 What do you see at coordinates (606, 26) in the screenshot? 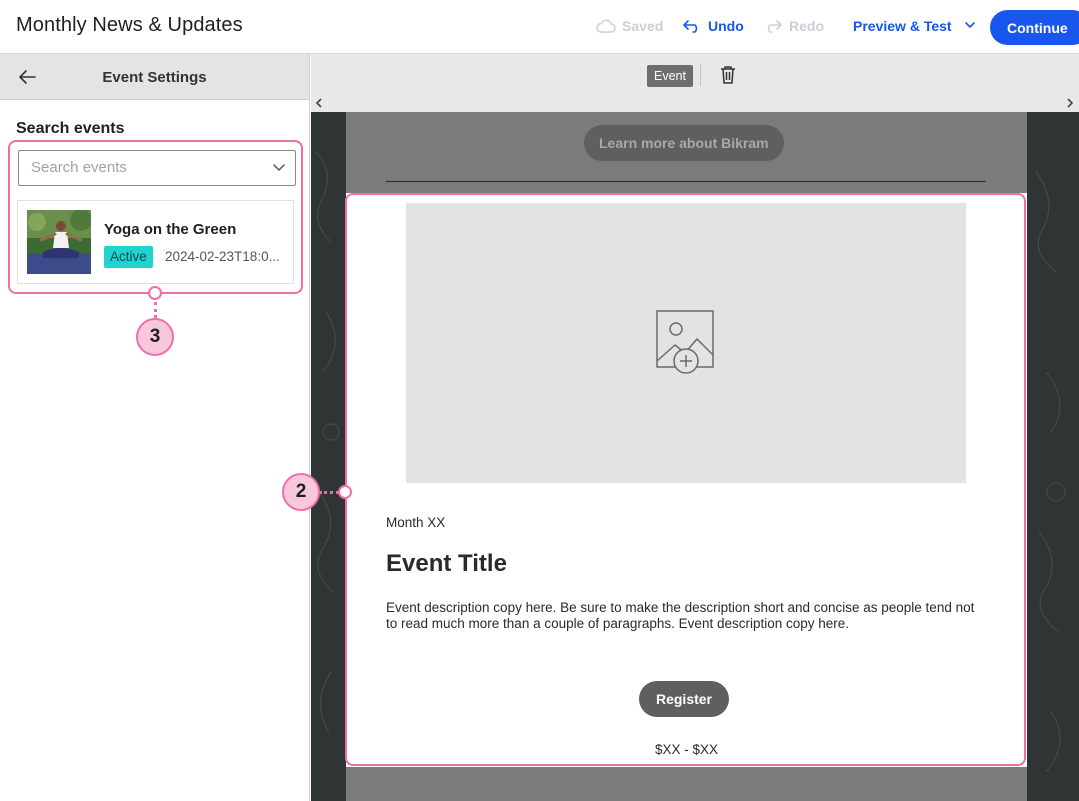
I see `cloud-icon` at bounding box center [606, 26].